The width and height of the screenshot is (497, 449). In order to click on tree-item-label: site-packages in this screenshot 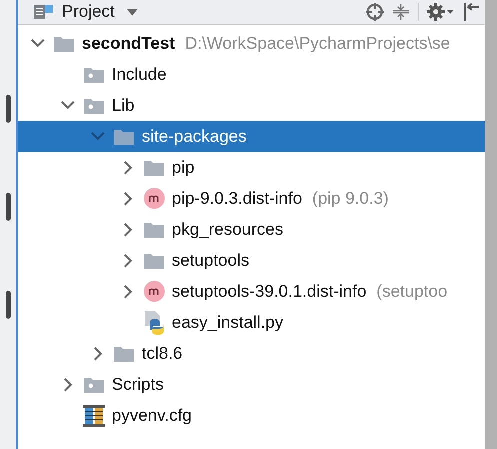, I will do `click(194, 136)`.